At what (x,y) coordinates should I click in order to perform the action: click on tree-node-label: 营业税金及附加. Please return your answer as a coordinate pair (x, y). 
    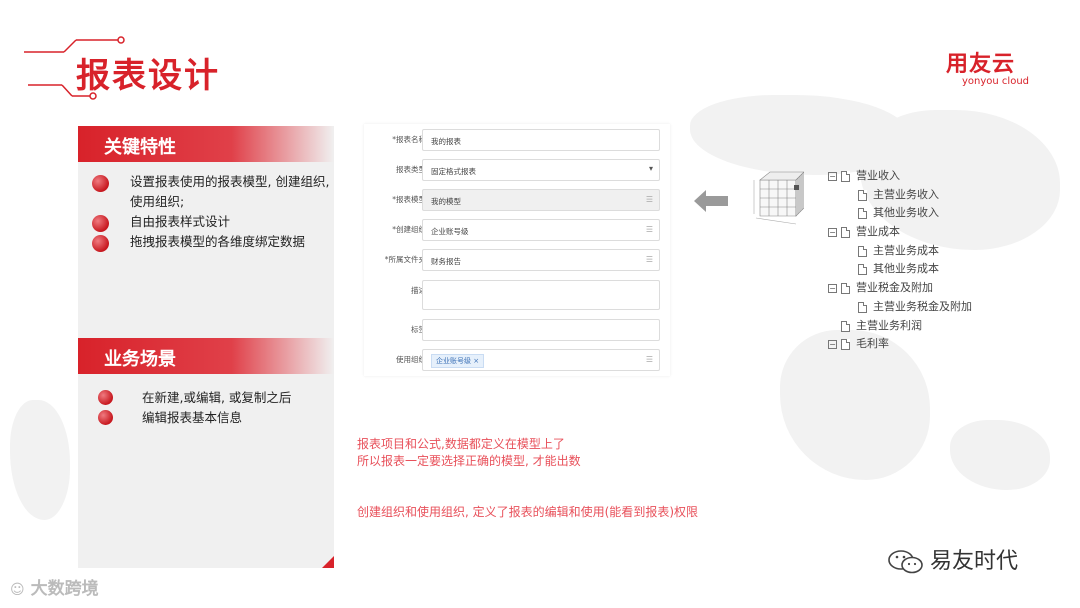
    Looking at the image, I should click on (894, 287).